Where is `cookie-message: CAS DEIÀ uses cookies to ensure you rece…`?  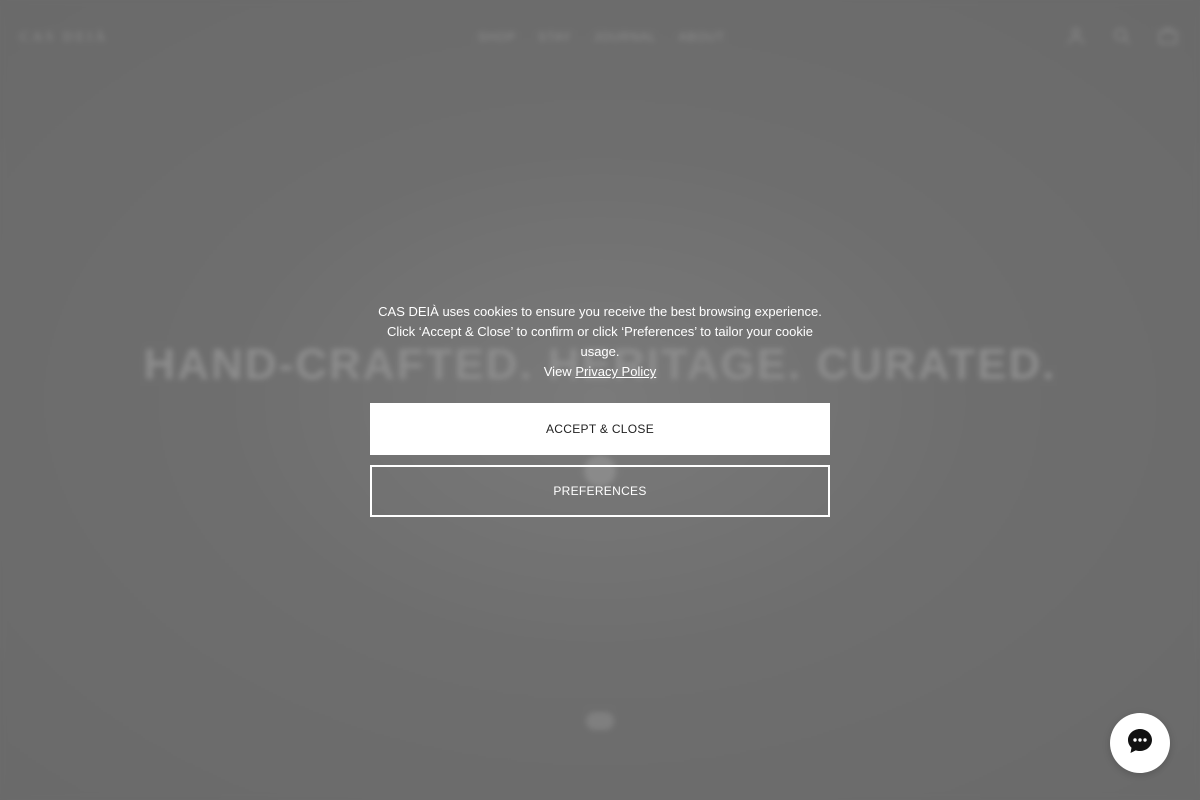
cookie-message: CAS DEIÀ uses cookies to ensure you rece… is located at coordinates (600, 342).